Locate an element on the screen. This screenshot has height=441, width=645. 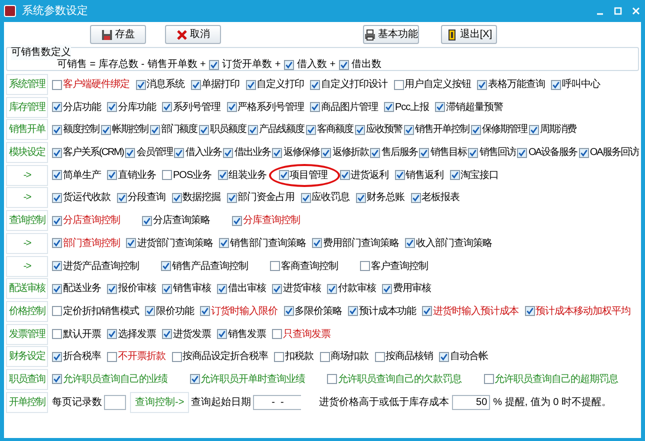
checkbox-label: 分库功能 is located at coordinates (137, 107).